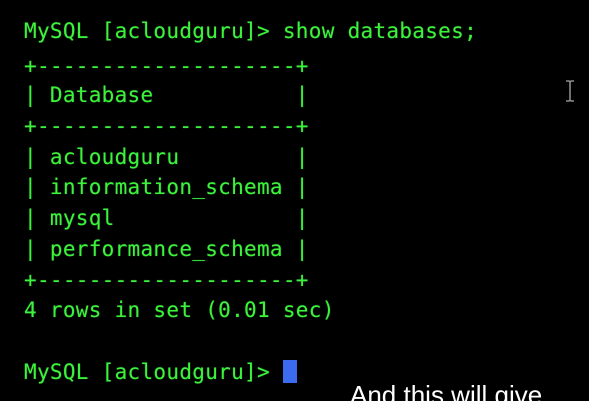  I want to click on text-cursor, so click(289, 371).